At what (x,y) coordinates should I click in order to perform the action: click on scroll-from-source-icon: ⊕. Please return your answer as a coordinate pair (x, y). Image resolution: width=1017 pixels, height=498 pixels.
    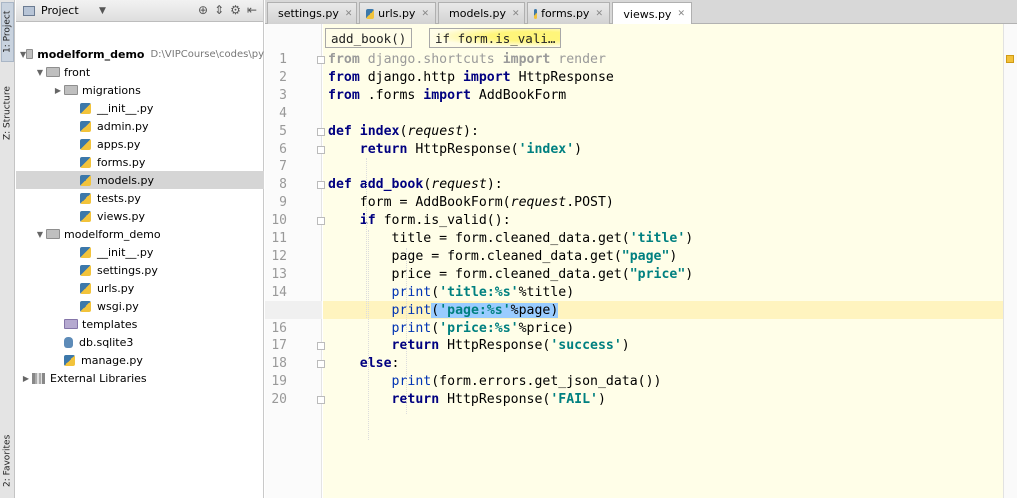
    Looking at the image, I should click on (203, 10).